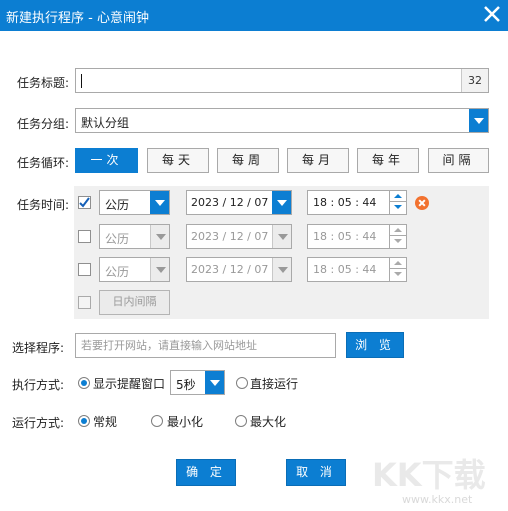 Image resolution: width=508 pixels, height=511 pixels. What do you see at coordinates (84, 383) in the screenshot?
I see `exec-popup-radio` at bounding box center [84, 383].